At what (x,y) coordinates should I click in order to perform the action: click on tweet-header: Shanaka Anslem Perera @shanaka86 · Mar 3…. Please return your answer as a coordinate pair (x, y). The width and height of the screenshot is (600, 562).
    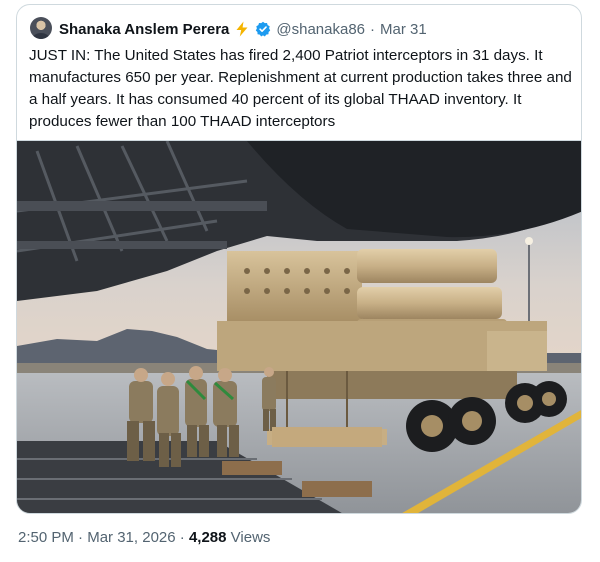
    Looking at the image, I should click on (243, 29).